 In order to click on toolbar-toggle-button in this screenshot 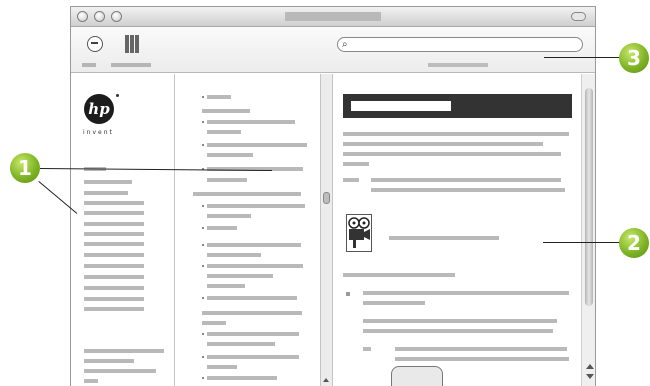, I will do `click(578, 16)`.